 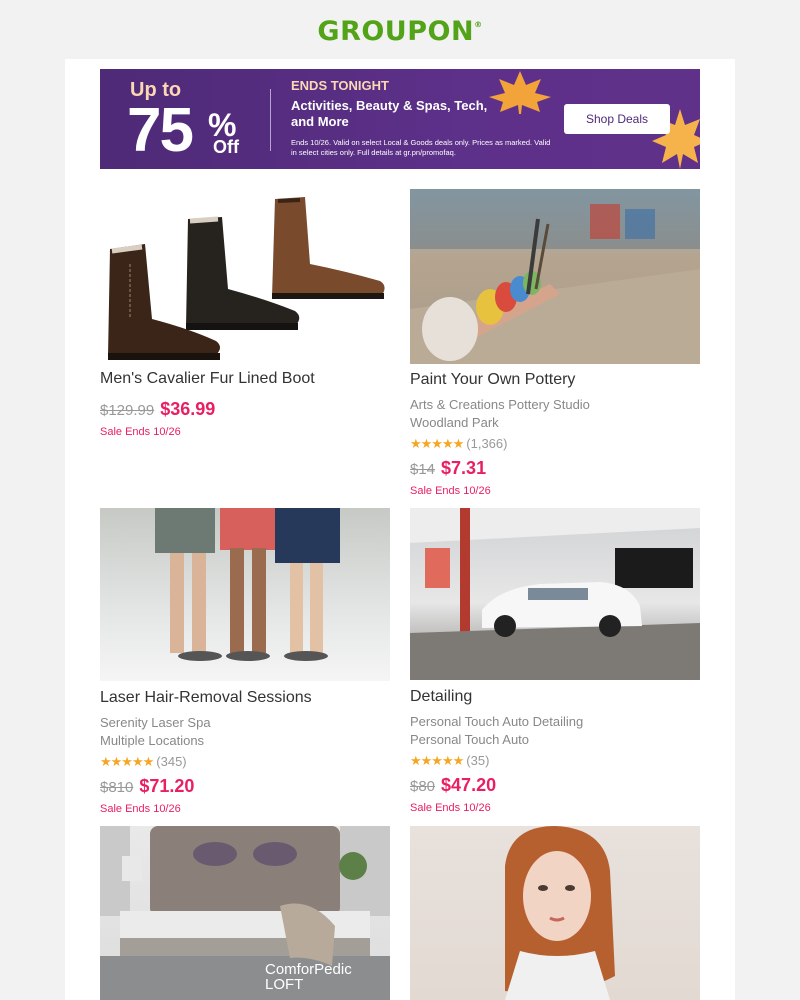 What do you see at coordinates (152, 740) in the screenshot?
I see `merchant-location: Multiple Locations` at bounding box center [152, 740].